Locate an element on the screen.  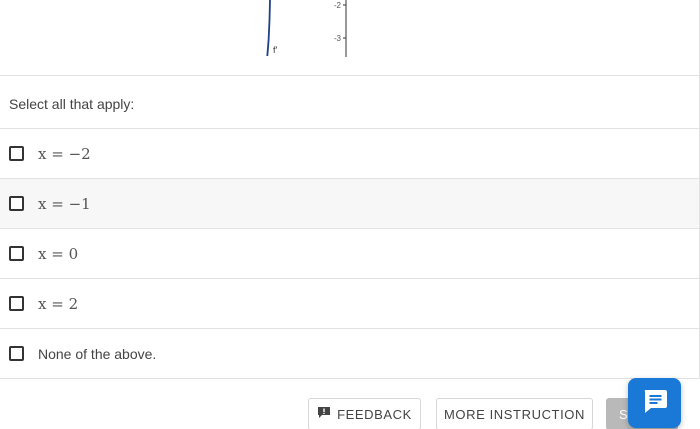
footer-bar: FEEDBACK MORE INSTRUCTION S is located at coordinates (350, 403).